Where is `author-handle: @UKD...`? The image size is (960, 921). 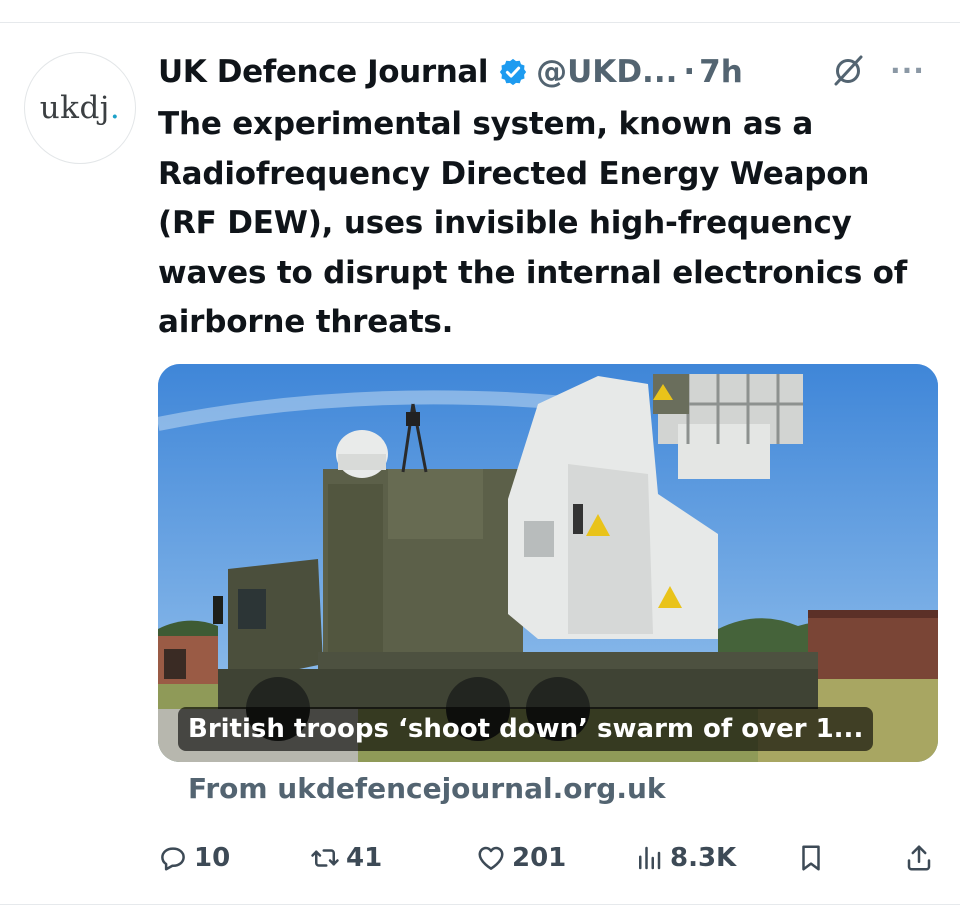 author-handle: @UKD... is located at coordinates (606, 72).